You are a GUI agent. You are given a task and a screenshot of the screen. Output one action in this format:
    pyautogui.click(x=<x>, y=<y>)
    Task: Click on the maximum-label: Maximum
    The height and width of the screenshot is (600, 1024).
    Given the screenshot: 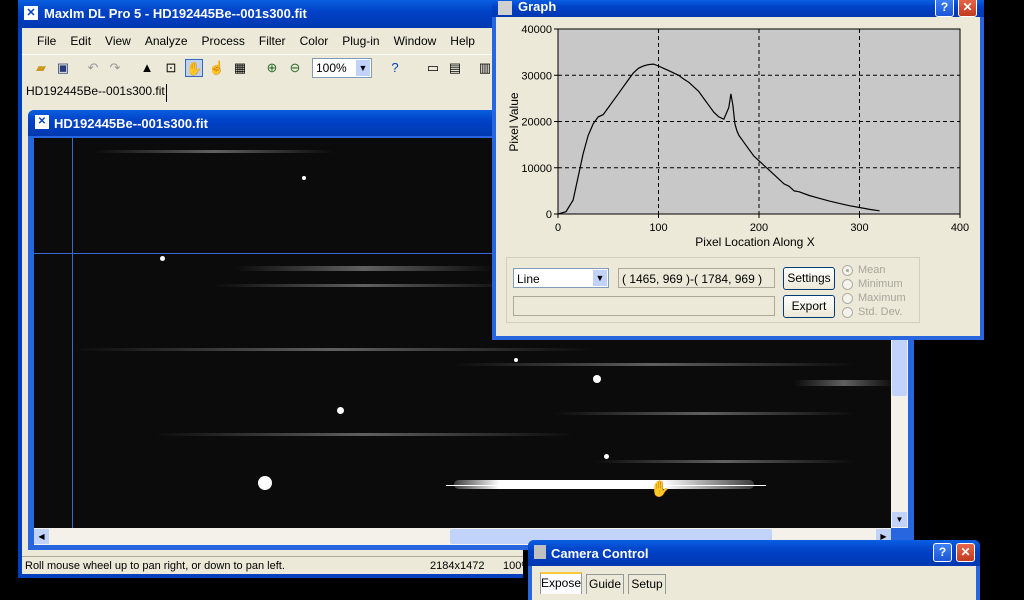 What is the action you would take?
    pyautogui.click(x=882, y=298)
    